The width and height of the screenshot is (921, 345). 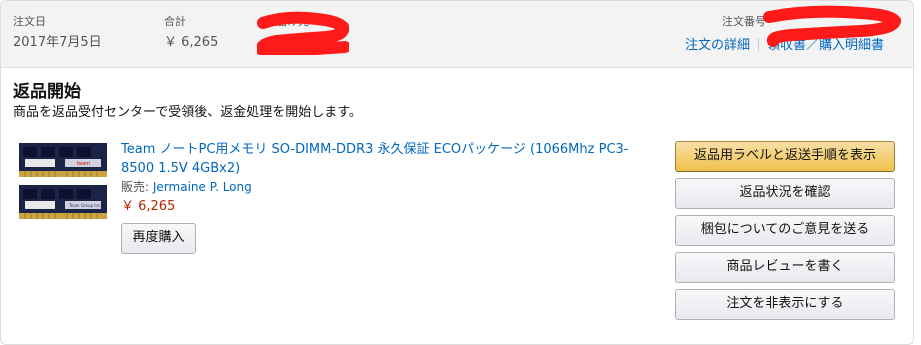 What do you see at coordinates (83, 164) in the screenshot?
I see `product-image-logo: team` at bounding box center [83, 164].